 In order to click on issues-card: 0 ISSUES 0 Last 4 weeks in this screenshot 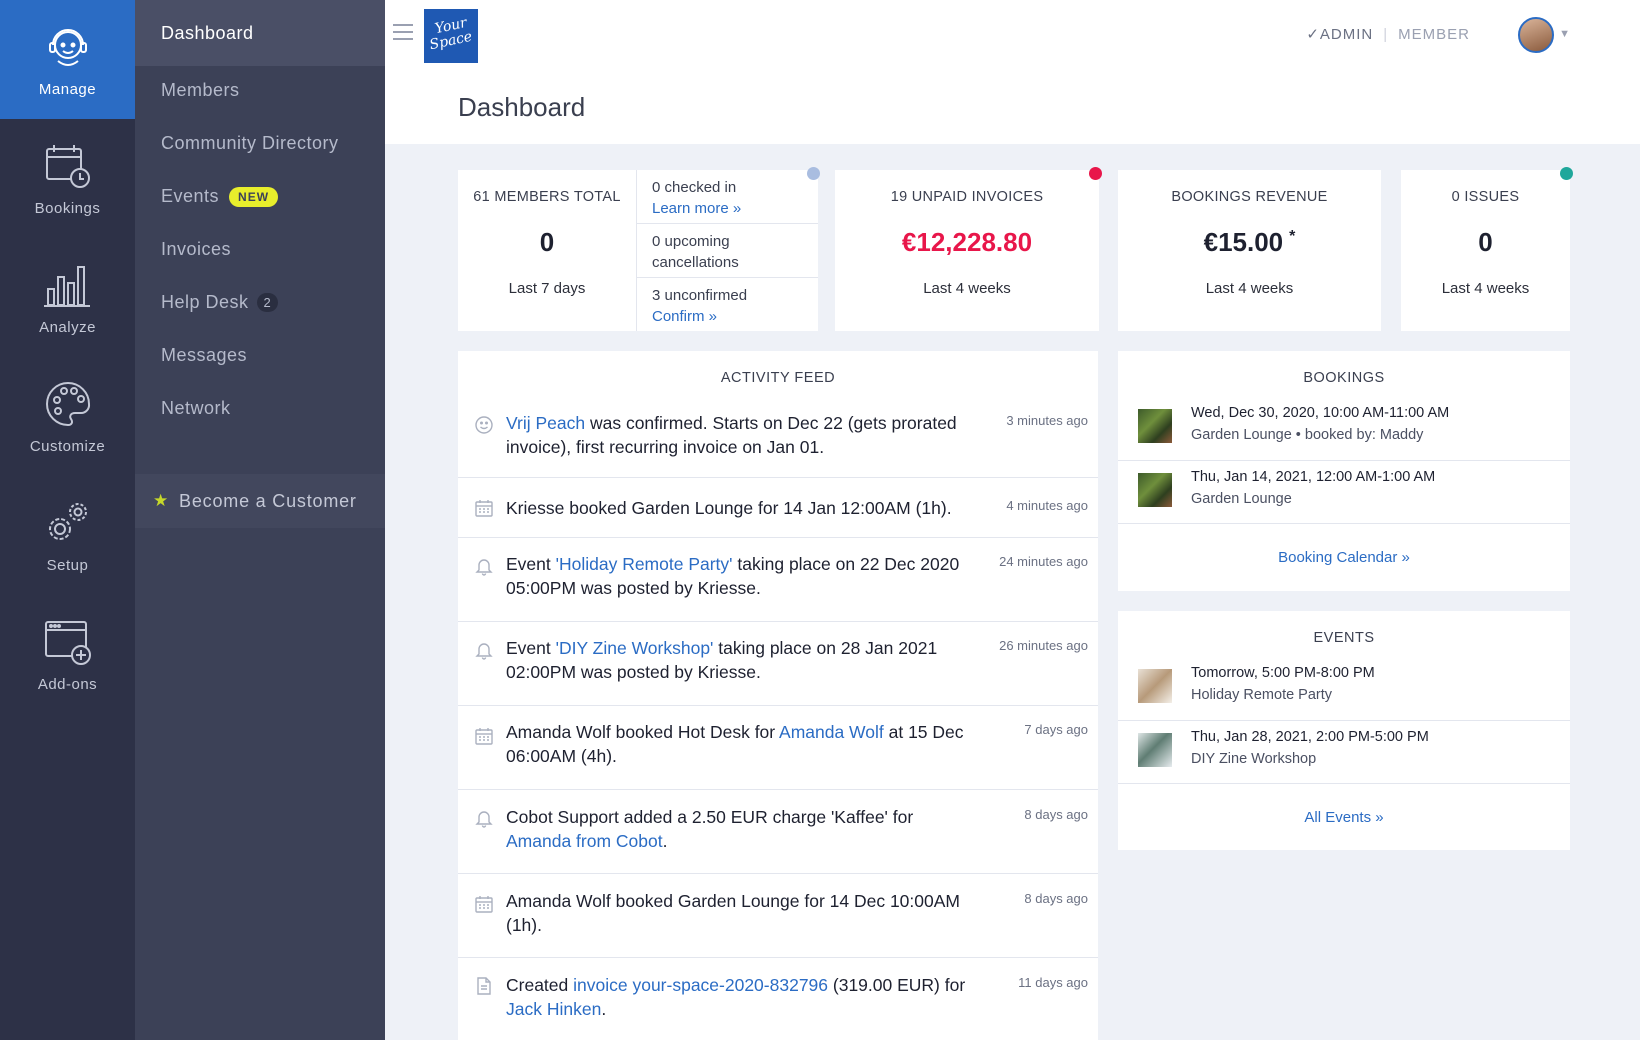, I will do `click(1487, 249)`.